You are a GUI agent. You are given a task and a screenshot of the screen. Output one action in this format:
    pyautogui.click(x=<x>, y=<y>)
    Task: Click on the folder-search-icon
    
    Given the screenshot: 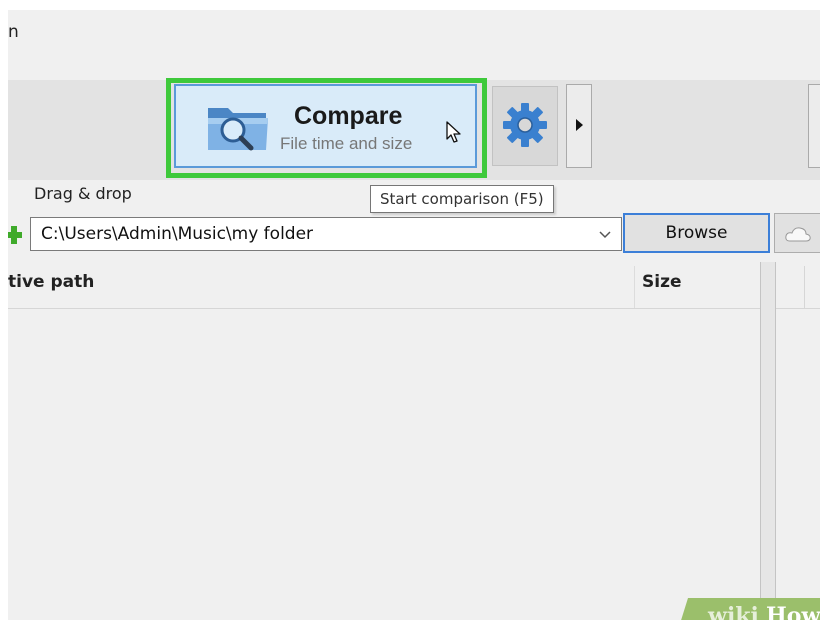 What is the action you would take?
    pyautogui.click(x=238, y=129)
    